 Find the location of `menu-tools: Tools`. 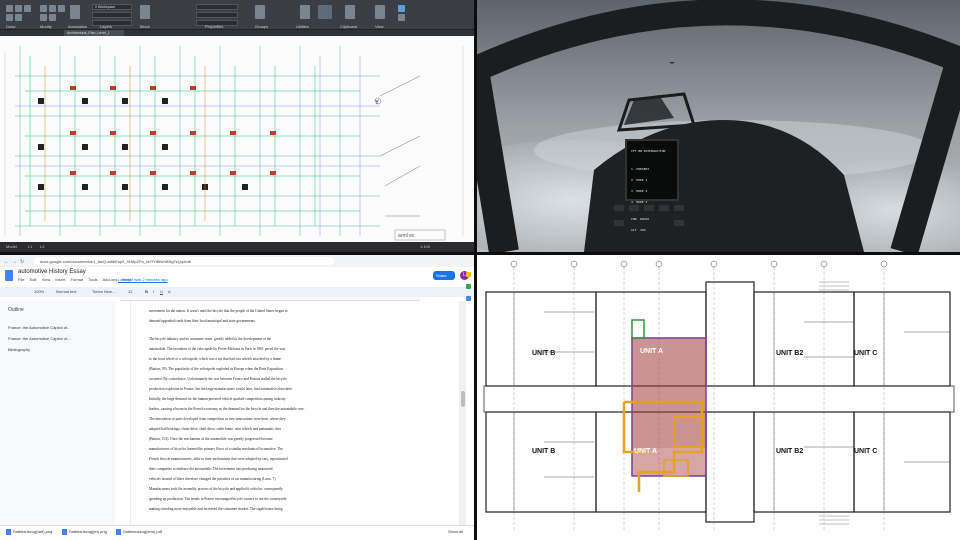

menu-tools: Tools is located at coordinates (92, 279).